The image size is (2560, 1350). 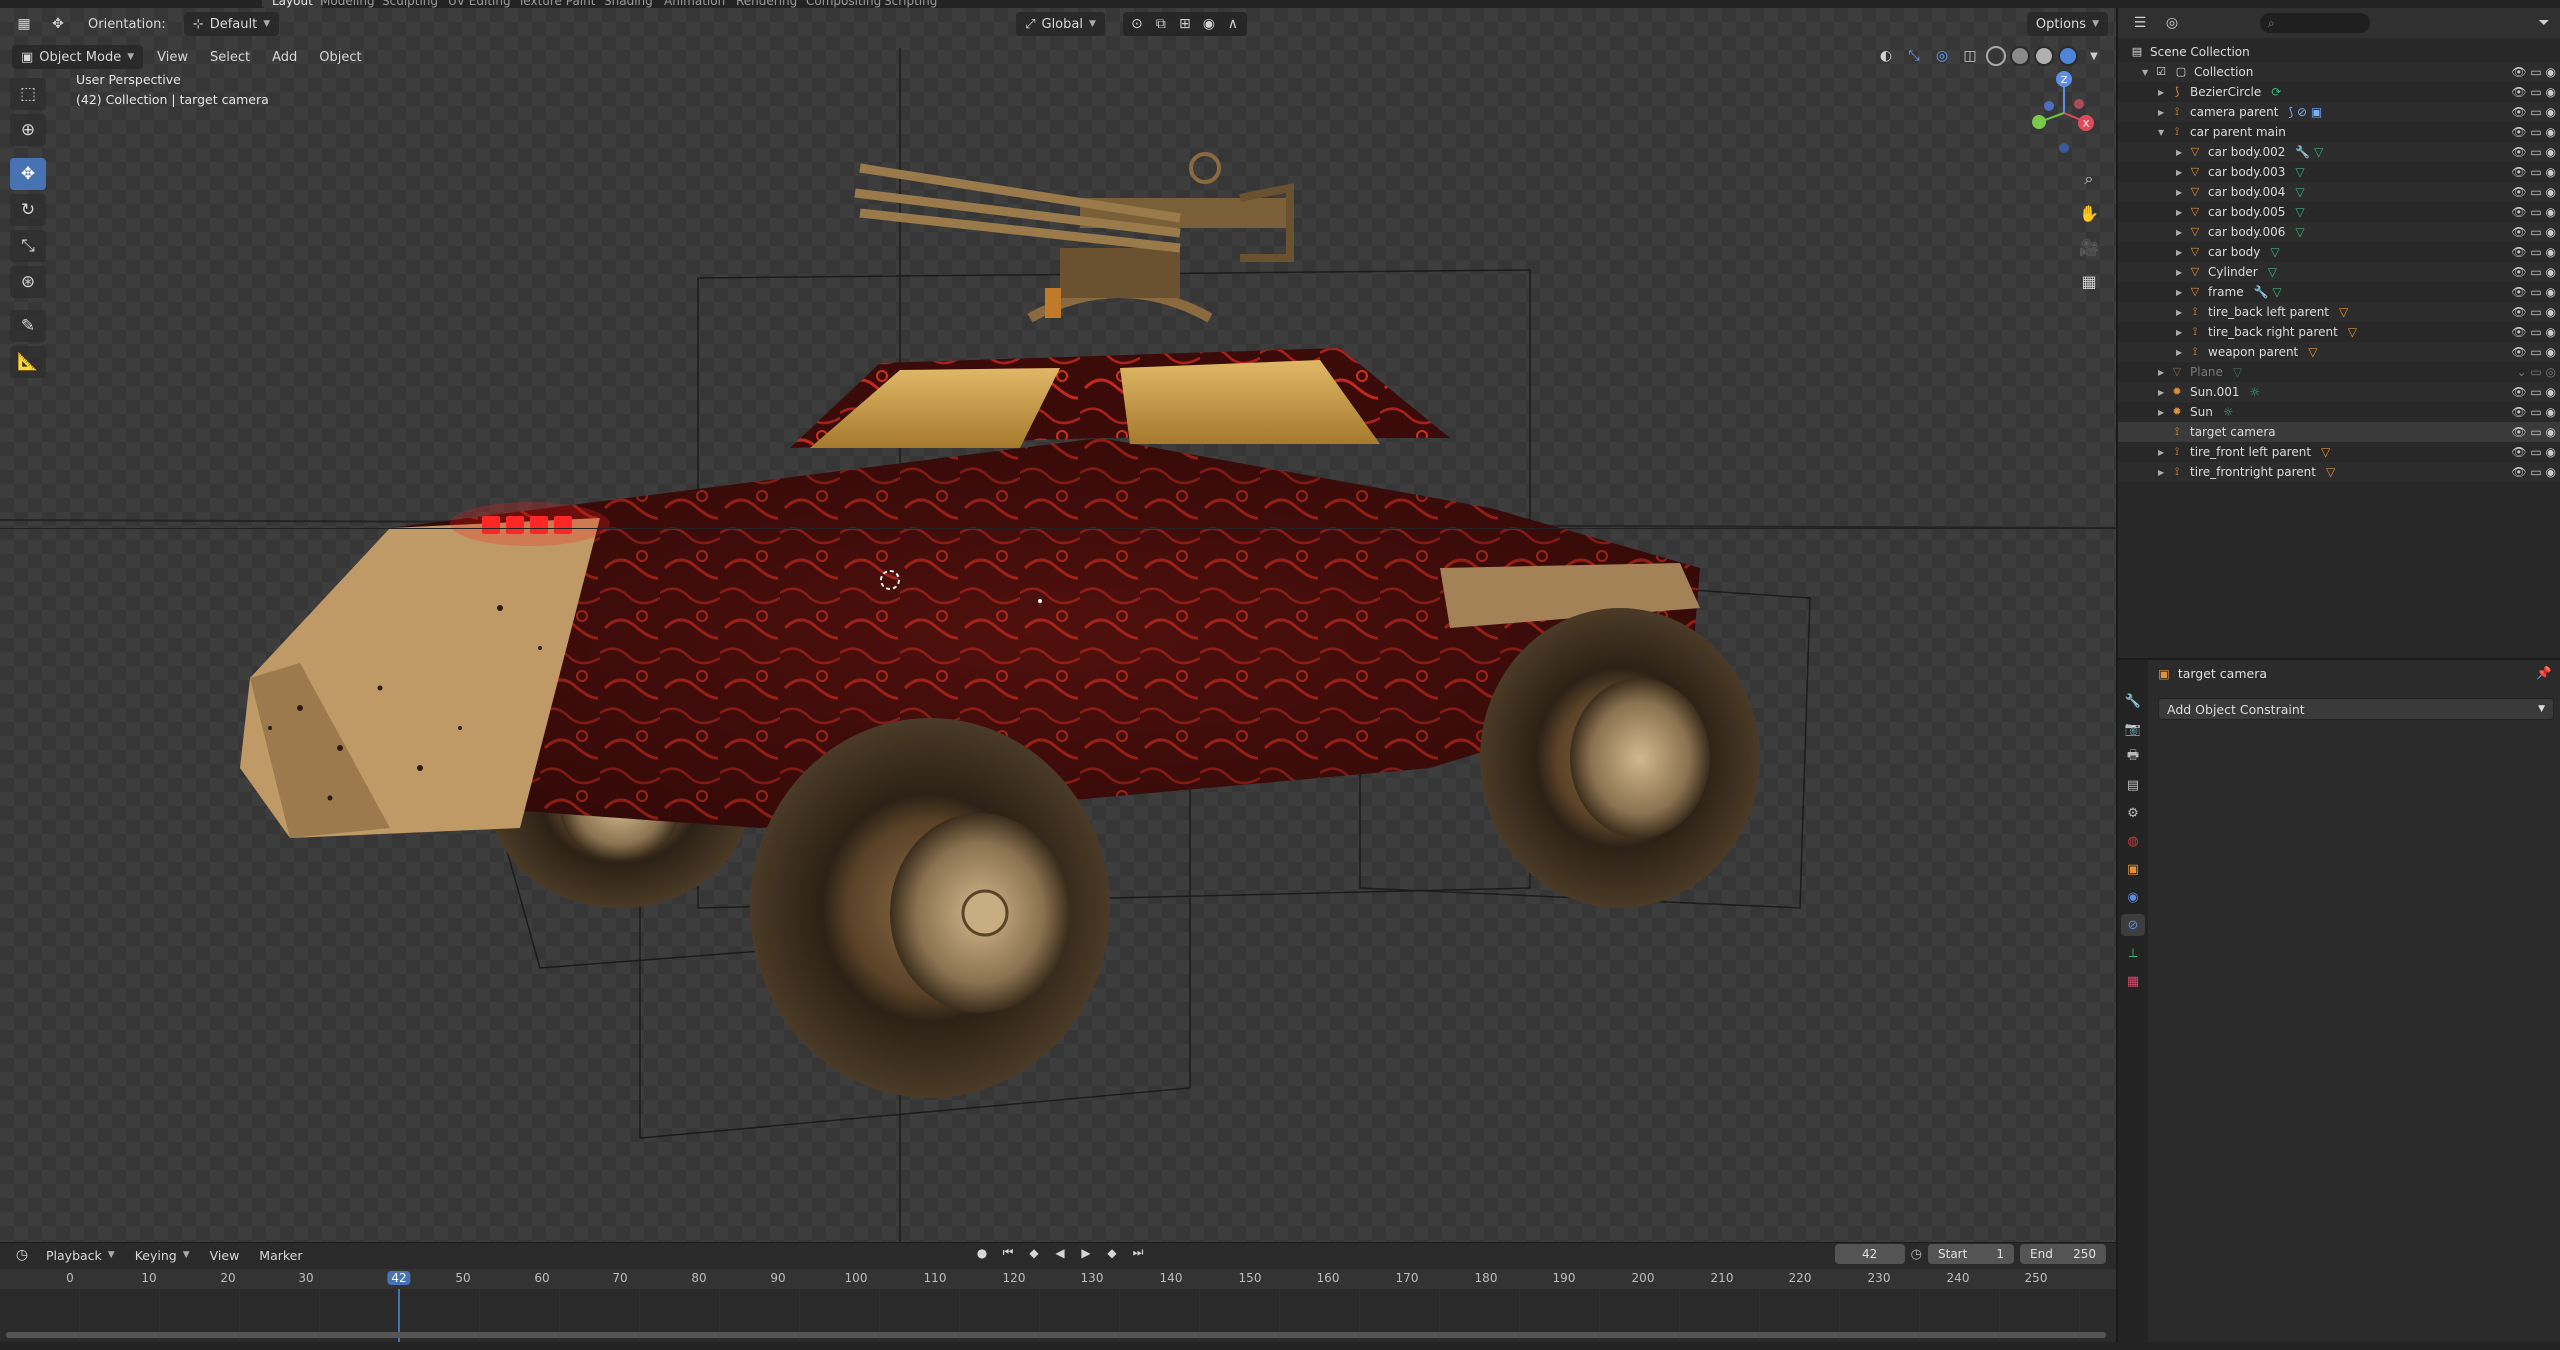 I want to click on workspace-tab-animation: Animation, so click(x=694, y=4).